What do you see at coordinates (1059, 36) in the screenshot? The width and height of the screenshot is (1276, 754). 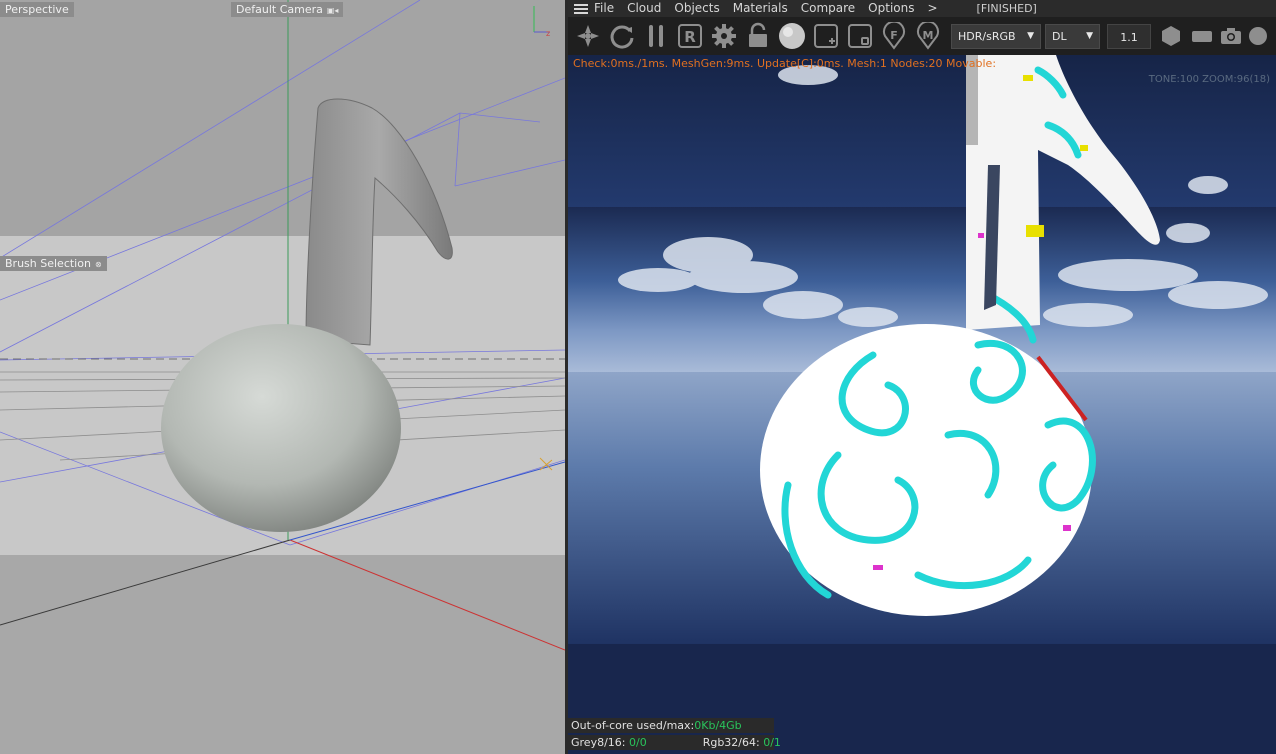 I see `kernel-value: DL` at bounding box center [1059, 36].